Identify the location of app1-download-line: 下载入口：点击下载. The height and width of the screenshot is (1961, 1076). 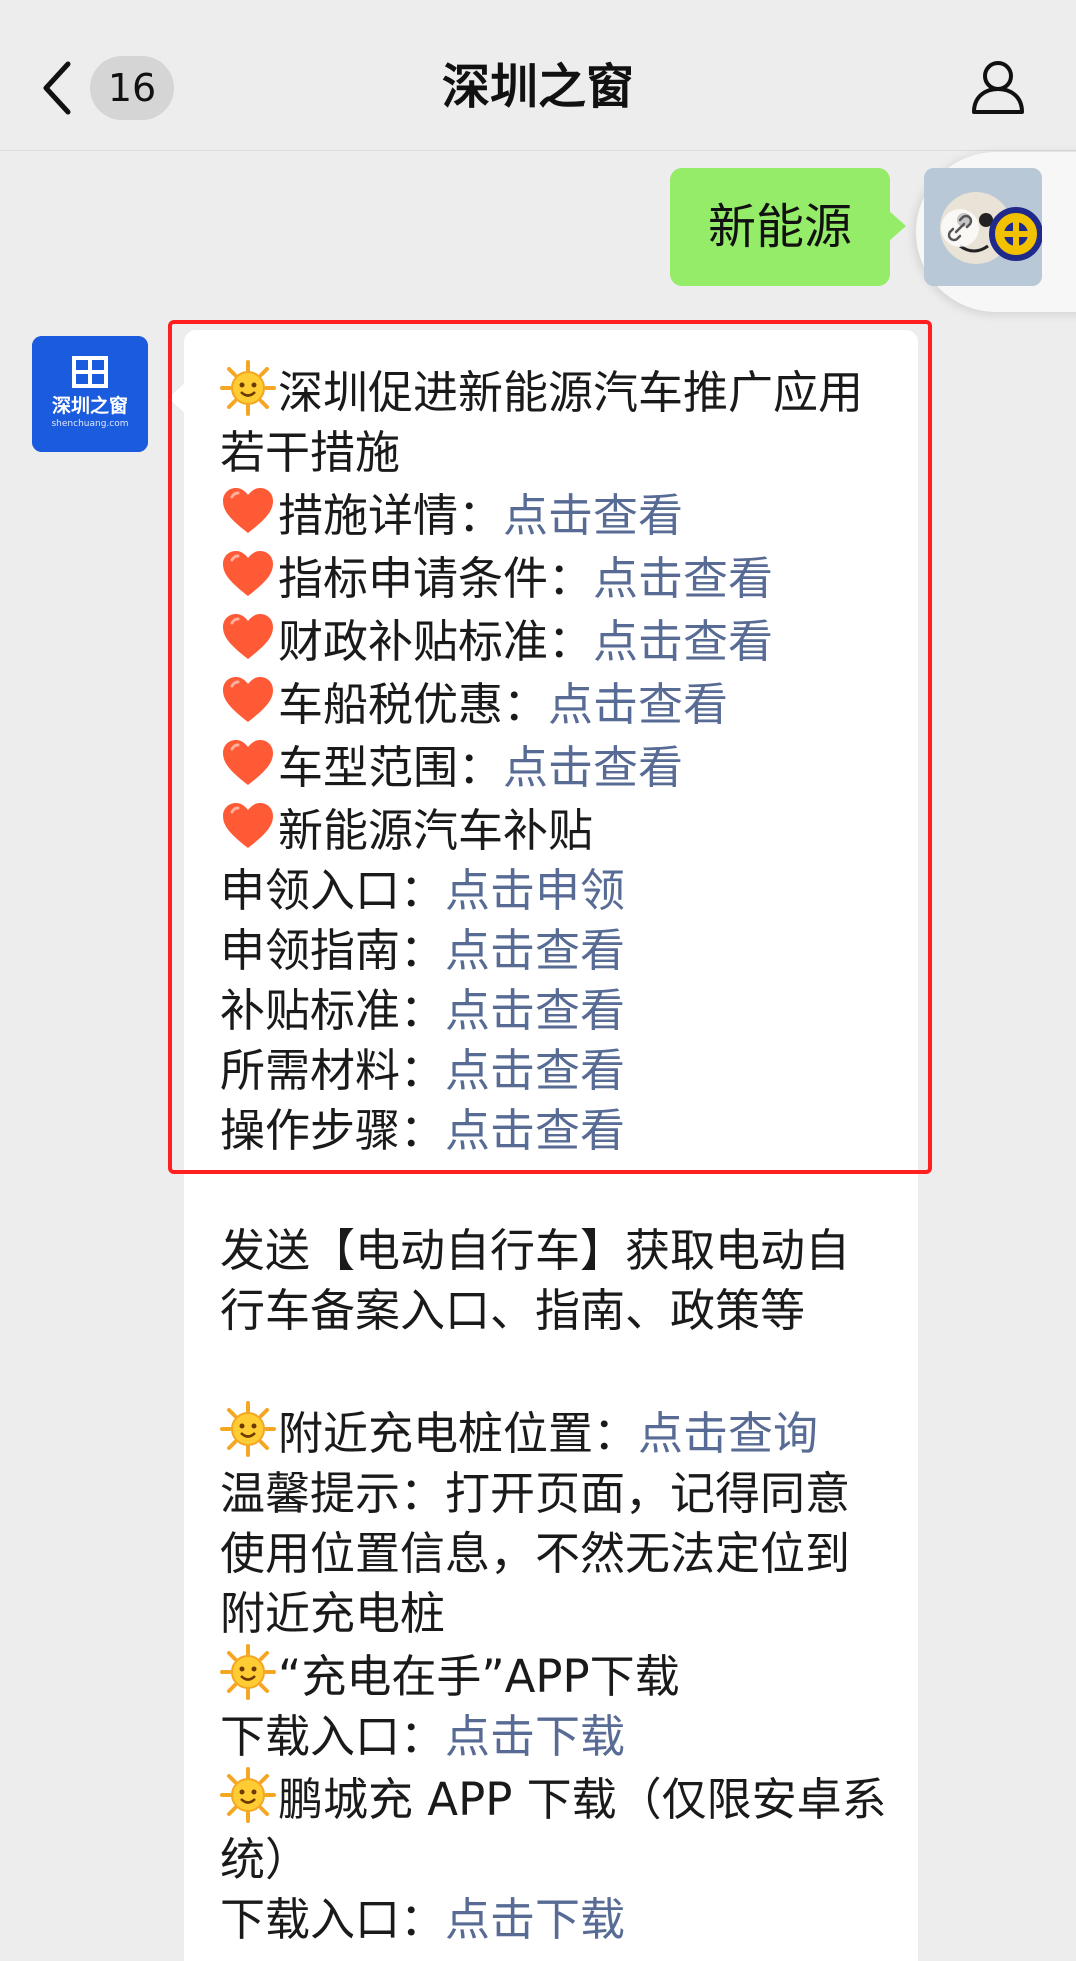
(555, 1737).